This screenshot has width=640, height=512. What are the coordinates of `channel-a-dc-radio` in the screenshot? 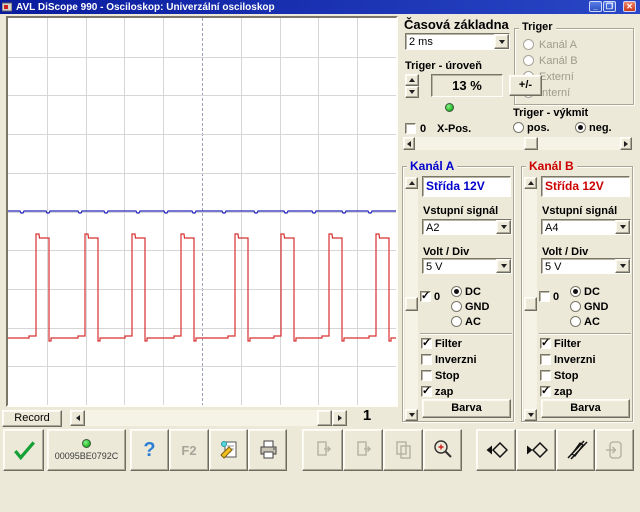 It's located at (456, 291).